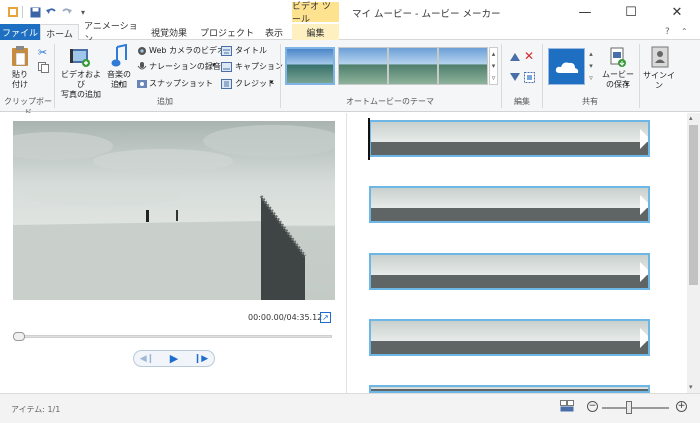 The width and height of the screenshot is (700, 423). What do you see at coordinates (174, 358) in the screenshot?
I see `play-icon: ▶` at bounding box center [174, 358].